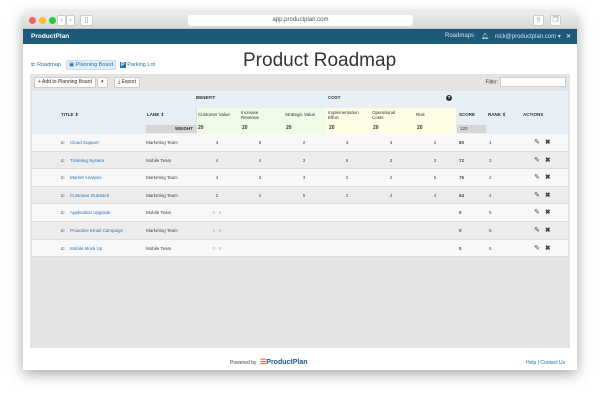 This screenshot has height=403, width=600. What do you see at coordinates (70, 20) in the screenshot?
I see `forward-icon: ›` at bounding box center [70, 20].